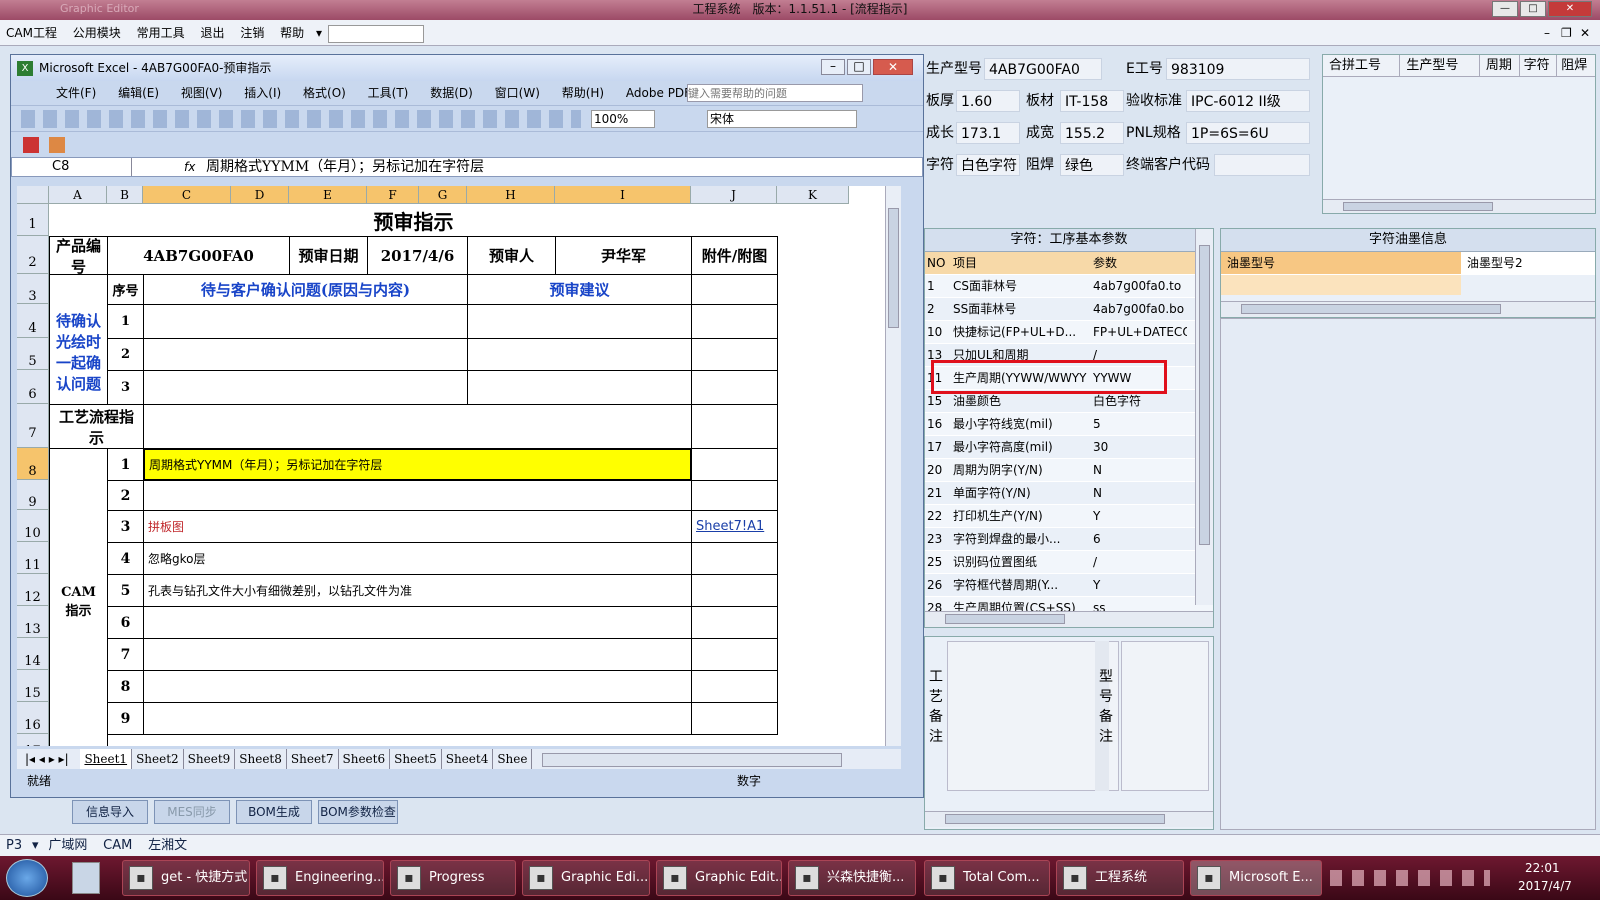 This screenshot has height=900, width=1600. Describe the element at coordinates (1069, 447) in the screenshot. I see `params-row: 17 最小字符高度(mil) 30` at that location.